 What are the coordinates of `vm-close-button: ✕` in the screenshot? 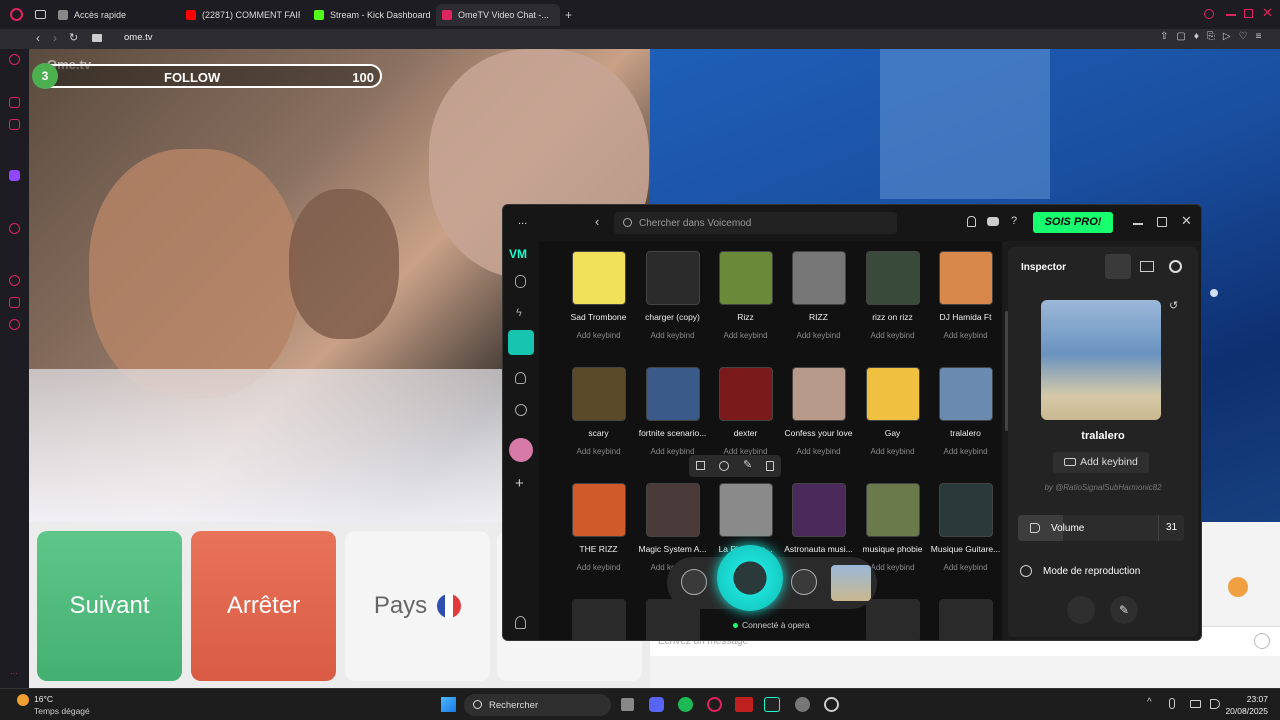 It's located at (1186, 221).